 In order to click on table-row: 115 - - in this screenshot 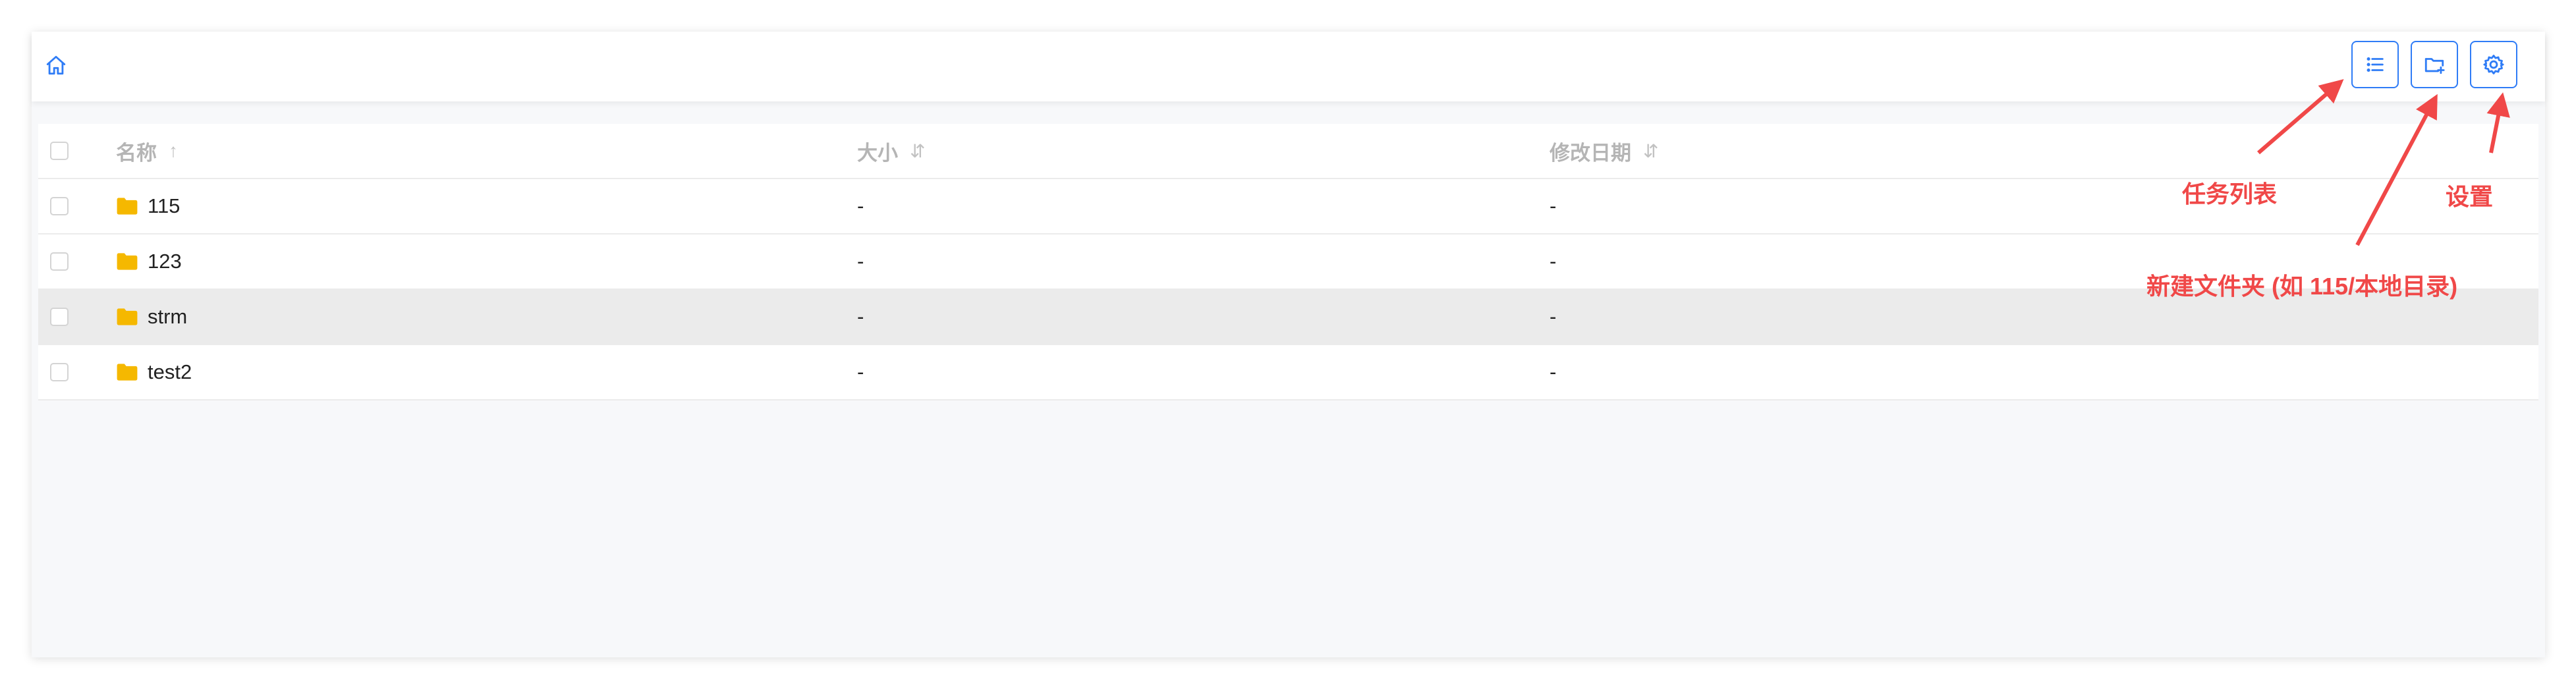, I will do `click(1288, 206)`.